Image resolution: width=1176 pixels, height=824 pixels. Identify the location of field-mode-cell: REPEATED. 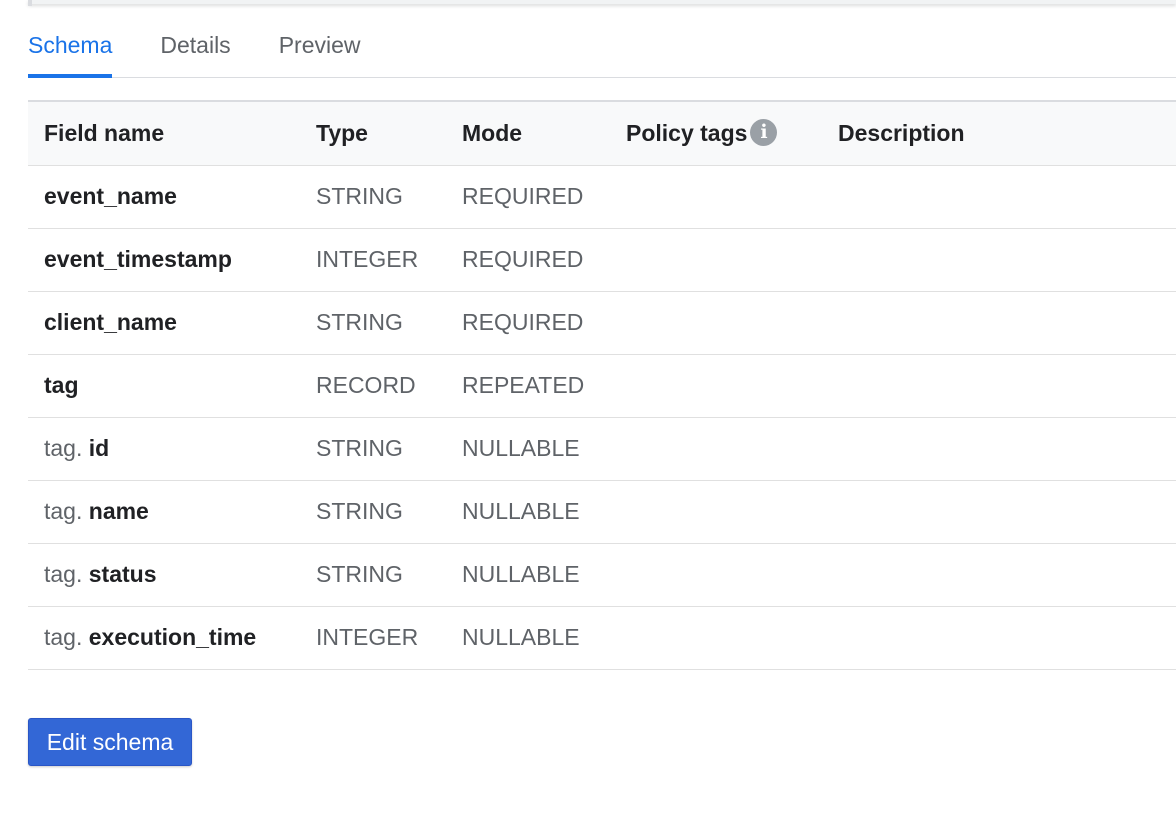
(528, 386).